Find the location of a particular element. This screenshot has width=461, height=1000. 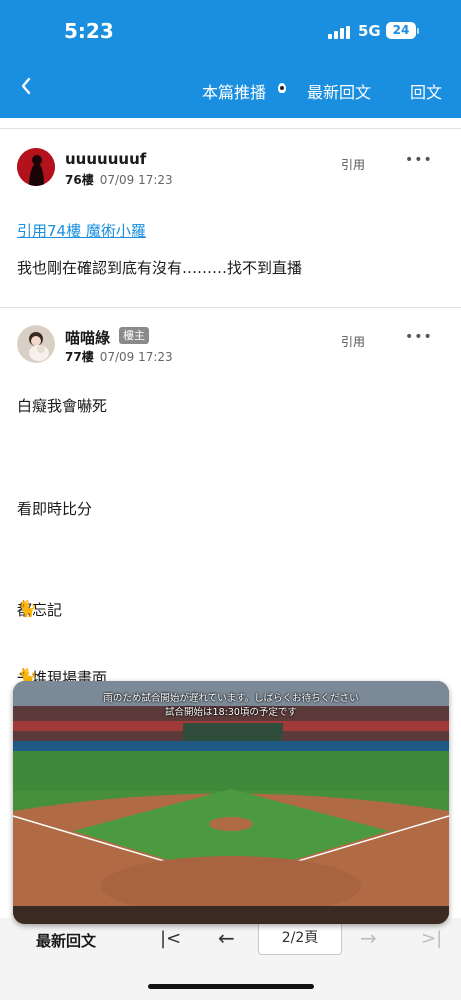

network-label: 5G is located at coordinates (369, 31).